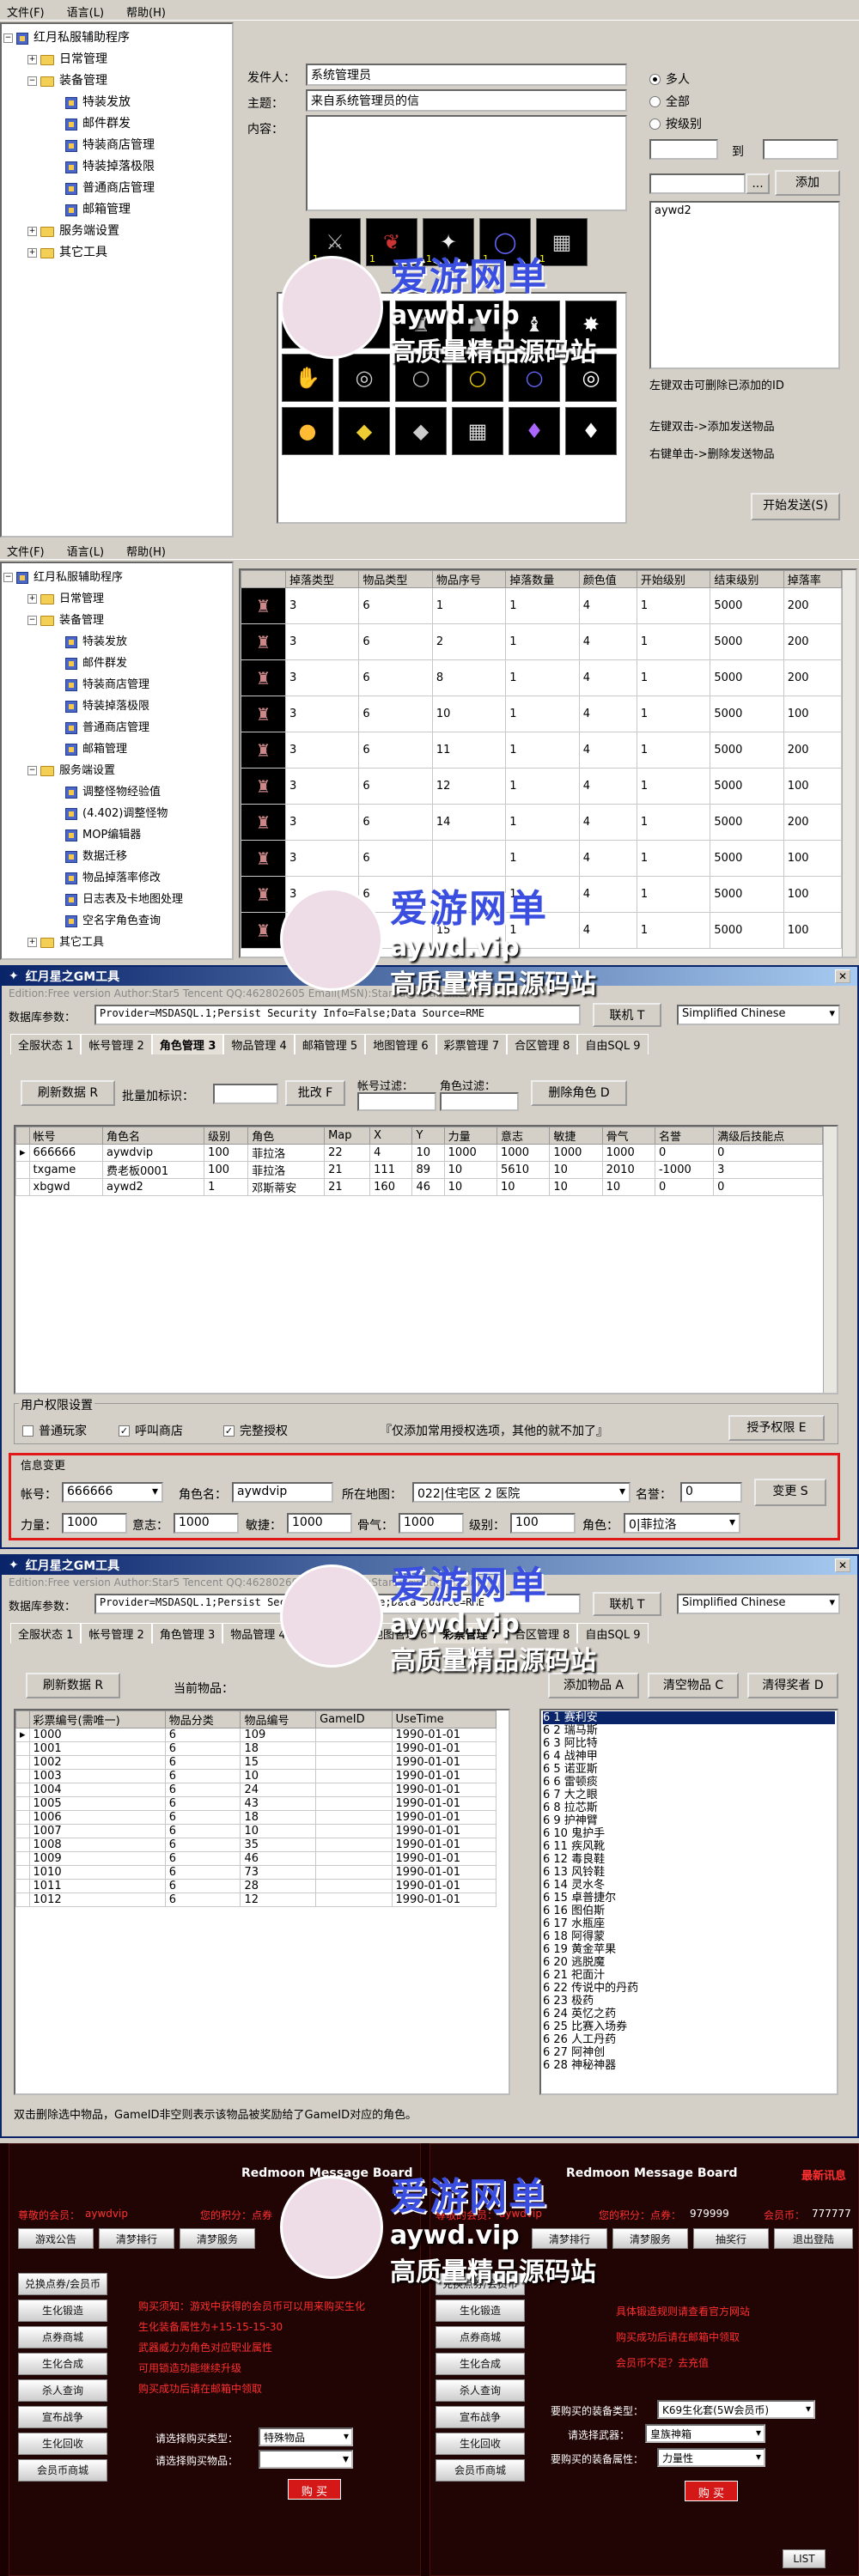 The width and height of the screenshot is (859, 2576). I want to click on palette-item: ☗, so click(478, 325).